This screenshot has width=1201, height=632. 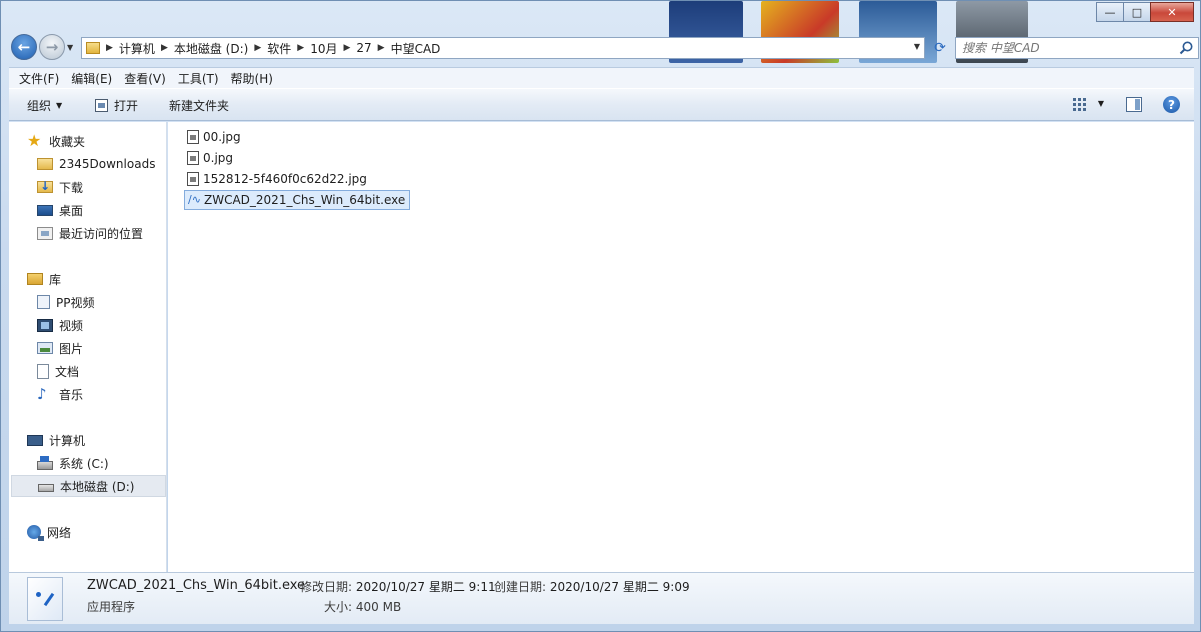 I want to click on application-large-icon, so click(x=45, y=599).